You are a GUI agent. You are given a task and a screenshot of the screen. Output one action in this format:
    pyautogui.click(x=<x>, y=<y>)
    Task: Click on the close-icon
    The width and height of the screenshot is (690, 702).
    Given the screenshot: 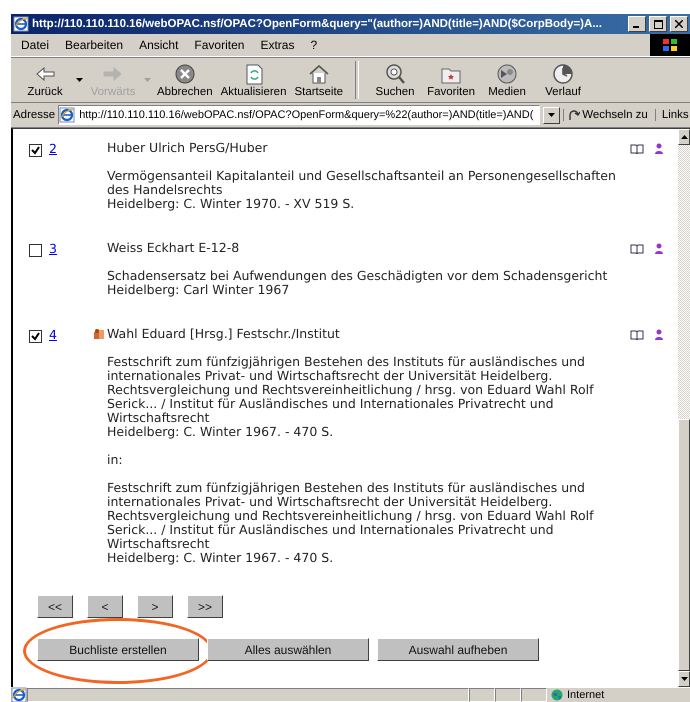 What is the action you would take?
    pyautogui.click(x=679, y=24)
    